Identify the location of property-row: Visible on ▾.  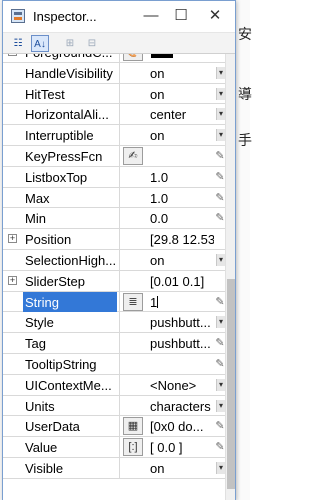
(114, 468).